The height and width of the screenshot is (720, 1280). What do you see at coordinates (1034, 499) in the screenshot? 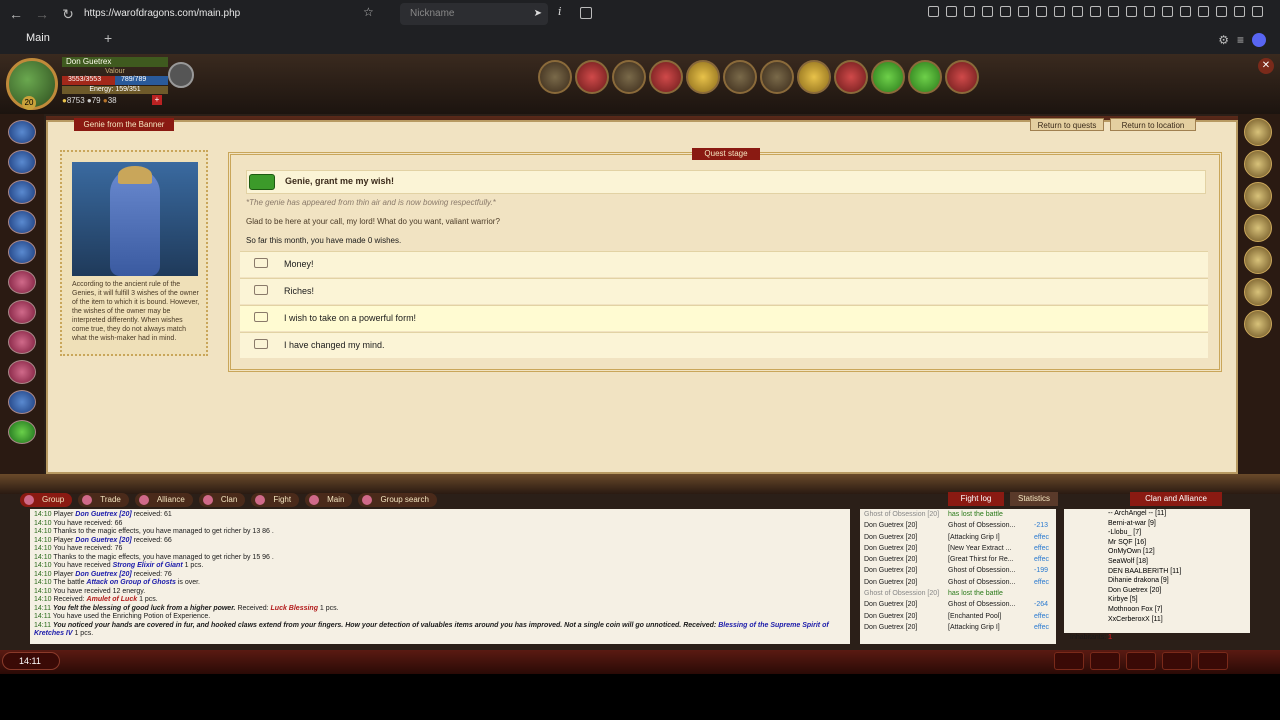
I see `statistics-tab: Statistics` at bounding box center [1034, 499].